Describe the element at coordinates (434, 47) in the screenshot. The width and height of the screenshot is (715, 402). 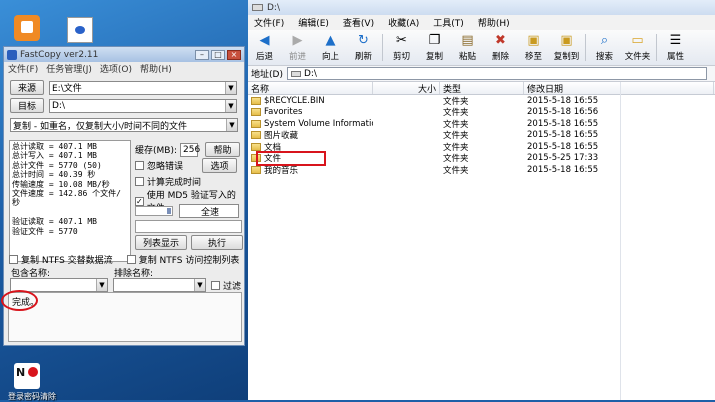
I see `copy-button: ❐ 复制` at that location.